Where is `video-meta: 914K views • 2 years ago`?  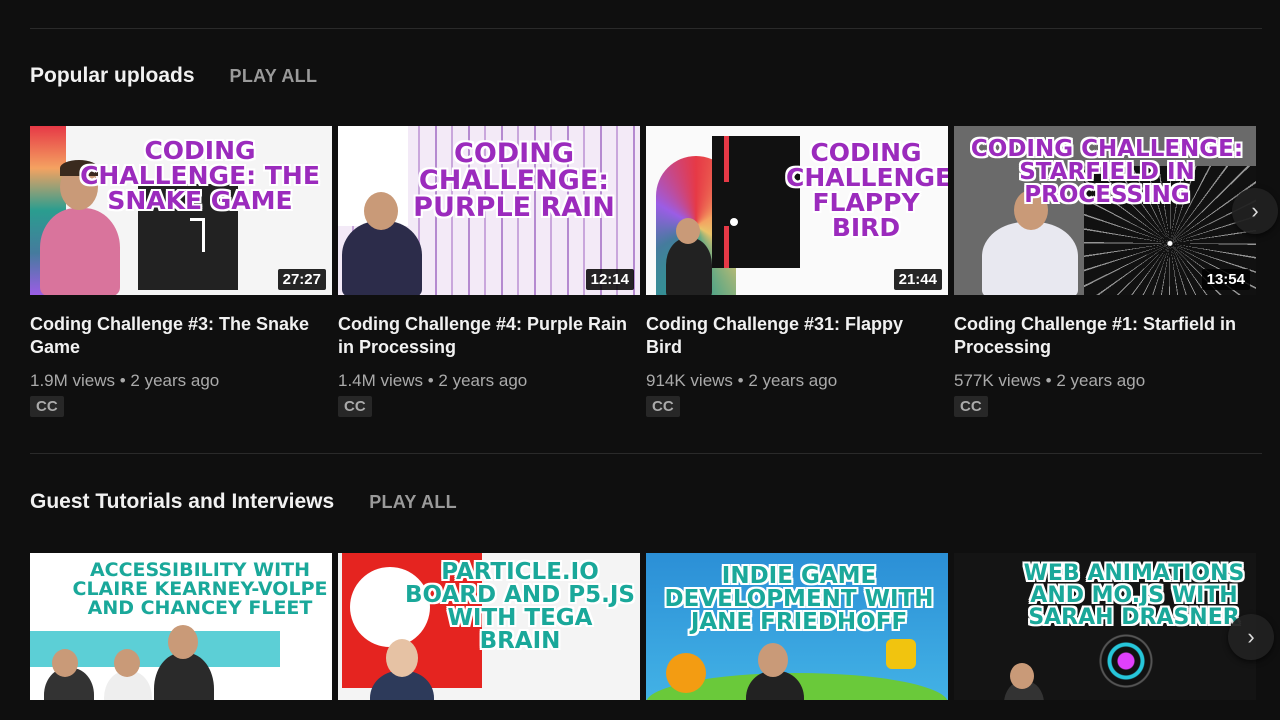
video-meta: 914K views • 2 years ago is located at coordinates (742, 380).